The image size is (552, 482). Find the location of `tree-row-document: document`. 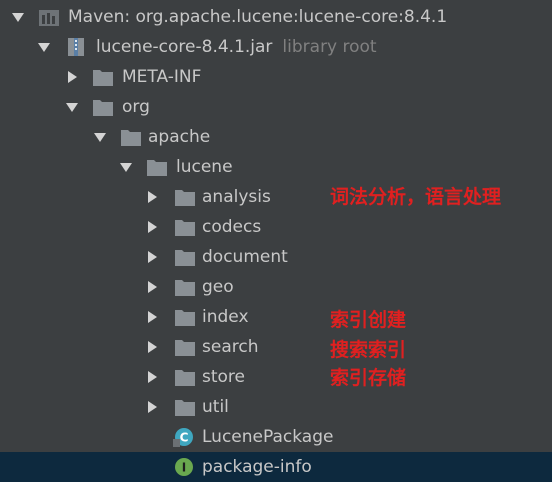

tree-row-document: document is located at coordinates (276, 257).